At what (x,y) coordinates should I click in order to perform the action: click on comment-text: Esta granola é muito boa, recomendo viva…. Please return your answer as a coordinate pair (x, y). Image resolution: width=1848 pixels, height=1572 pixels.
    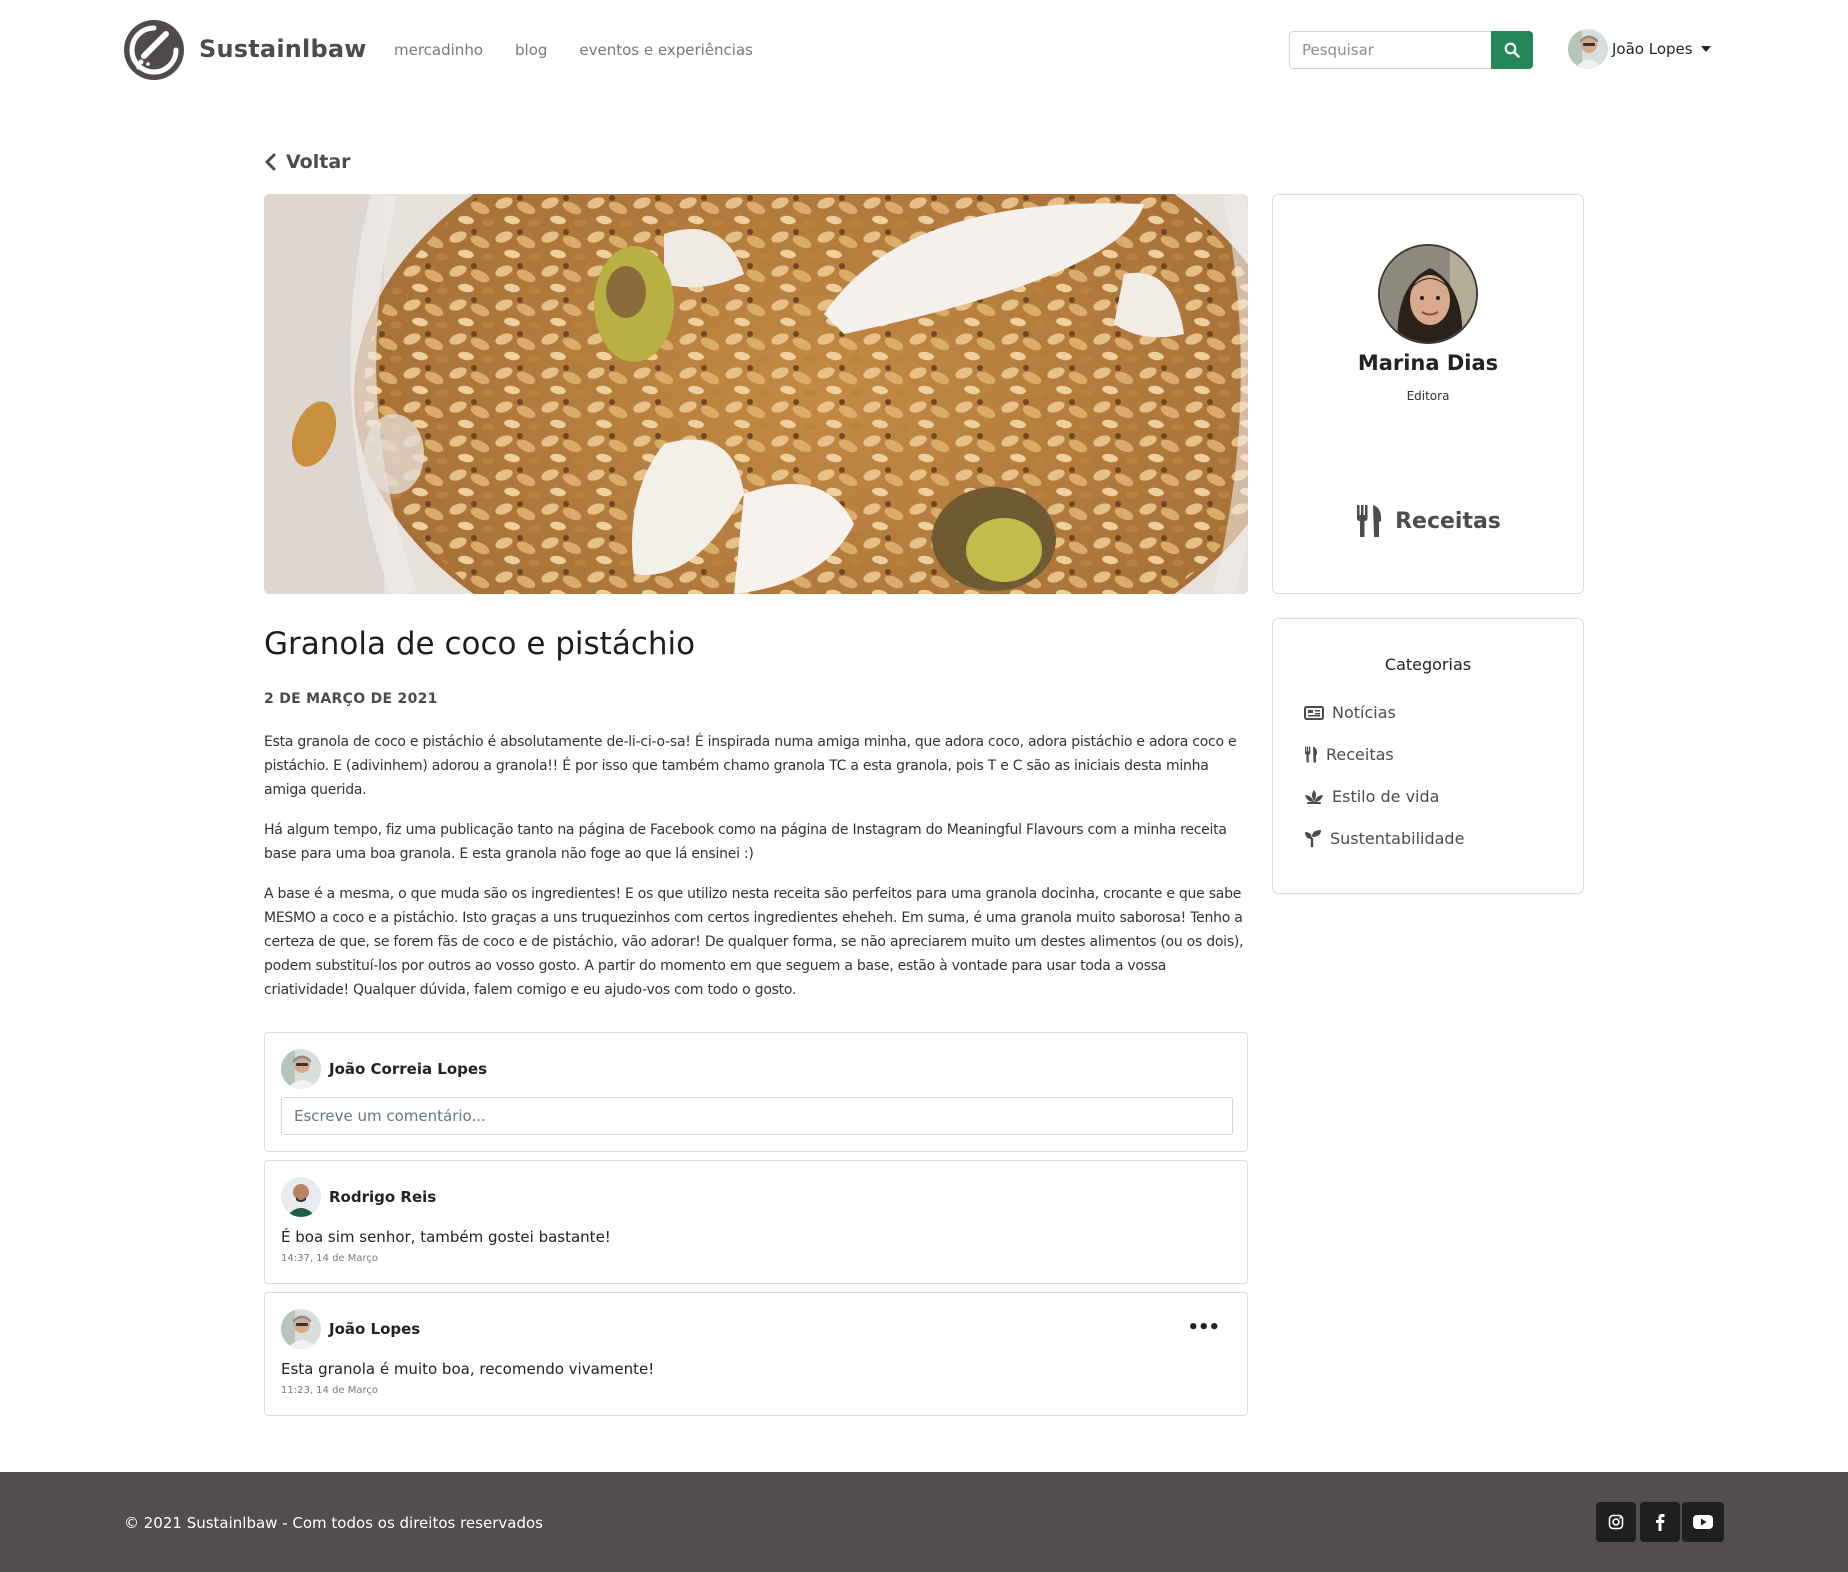
    Looking at the image, I should click on (468, 1369).